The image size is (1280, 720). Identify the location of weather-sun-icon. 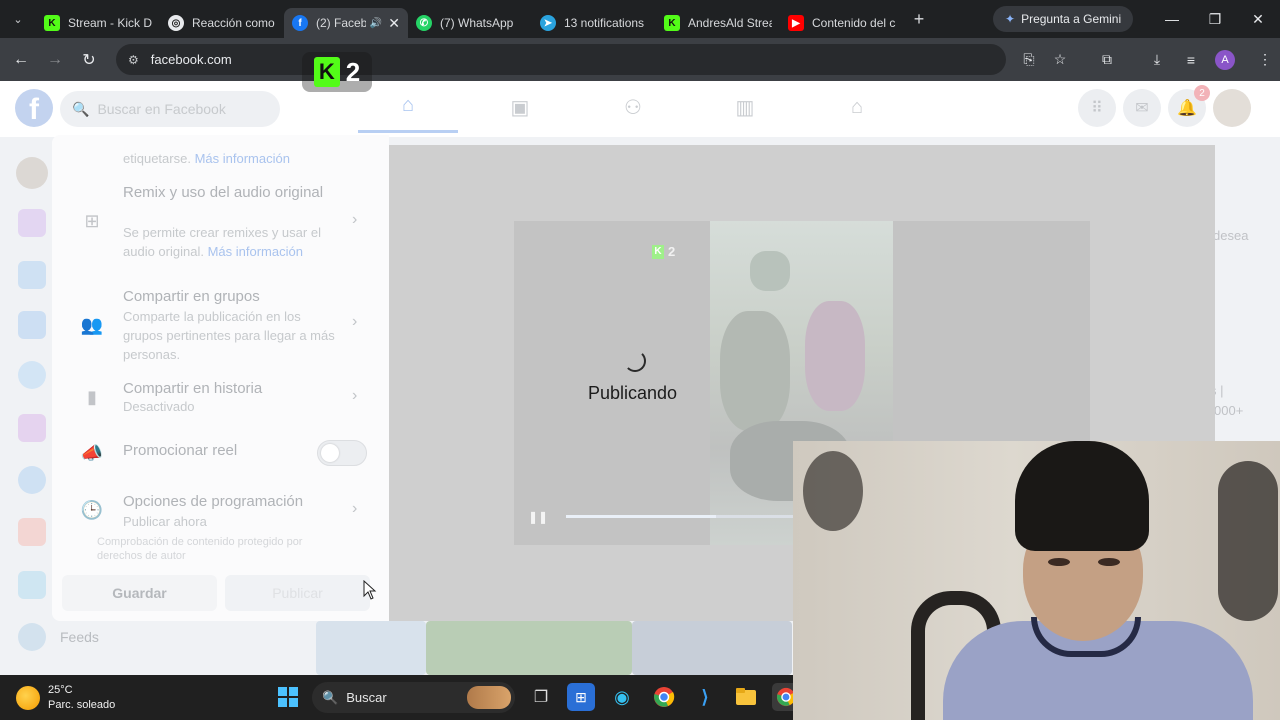
(28, 698).